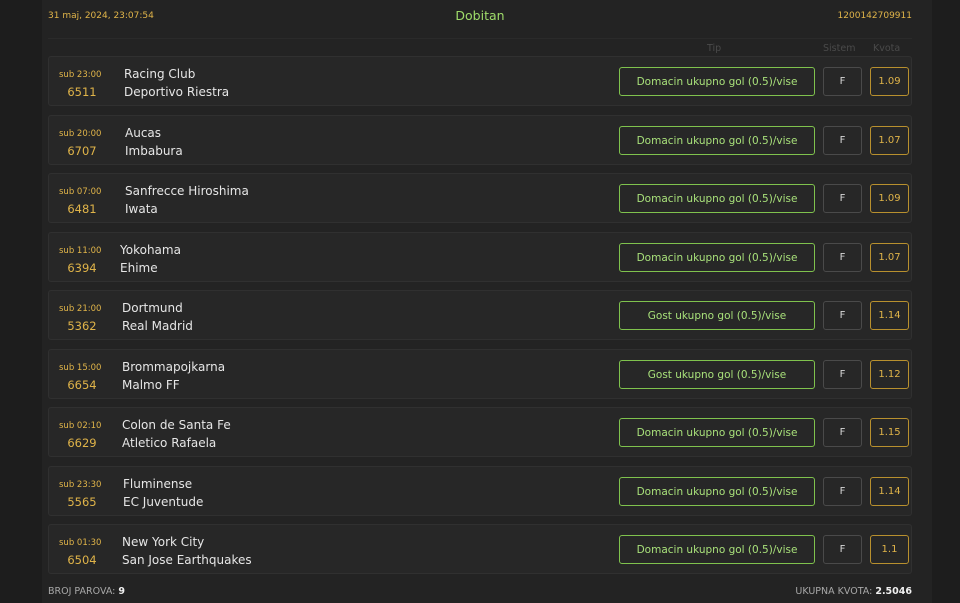 The image size is (960, 603). I want to click on away-team: Malmo FF, so click(151, 385).